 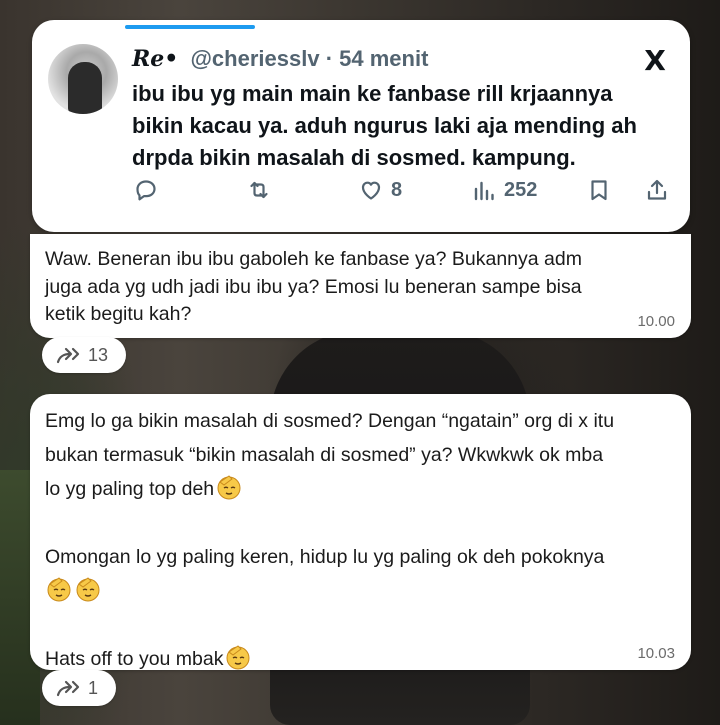 I want to click on tweet-text-line: drpda bikin masalah di sosmed. kampung., so click(x=354, y=157).